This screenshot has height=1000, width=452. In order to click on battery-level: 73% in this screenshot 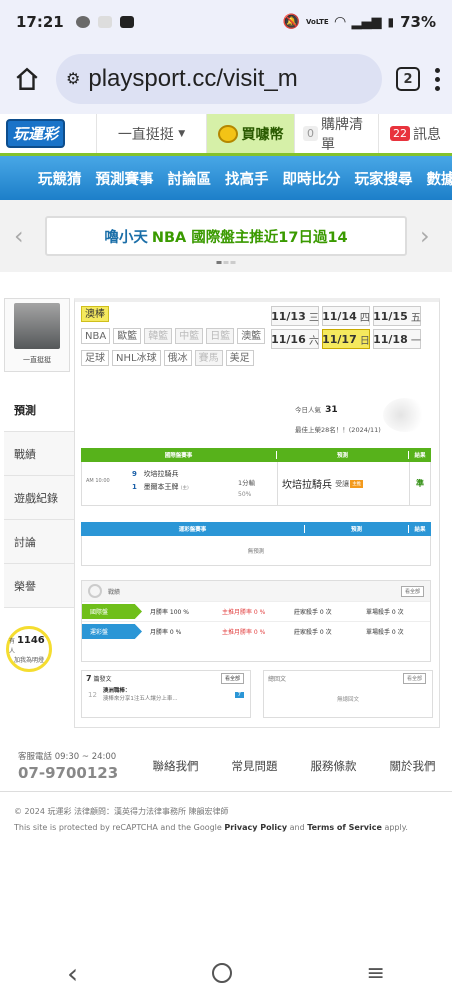, I will do `click(418, 22)`.